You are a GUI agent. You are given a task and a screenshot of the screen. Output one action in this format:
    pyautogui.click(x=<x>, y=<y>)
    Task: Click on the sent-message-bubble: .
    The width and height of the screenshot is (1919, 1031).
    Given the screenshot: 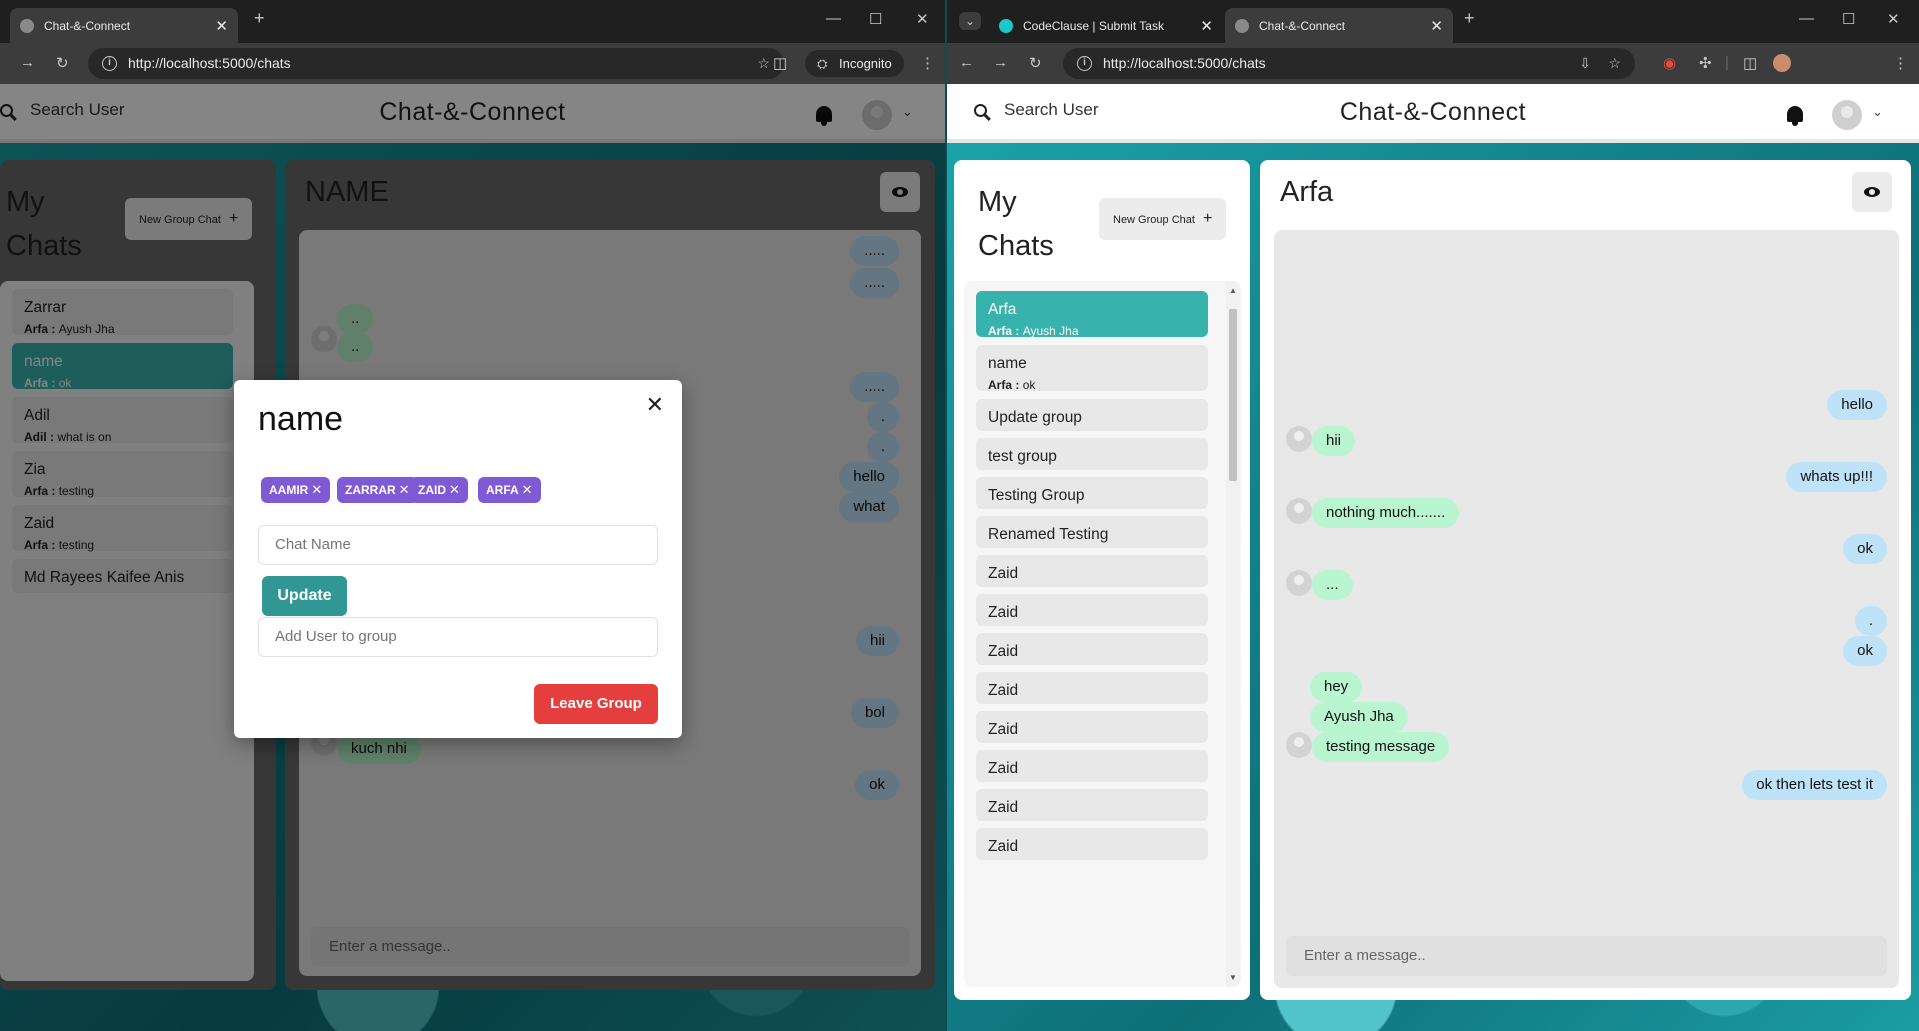 What is the action you would take?
    pyautogui.click(x=1870, y=621)
    